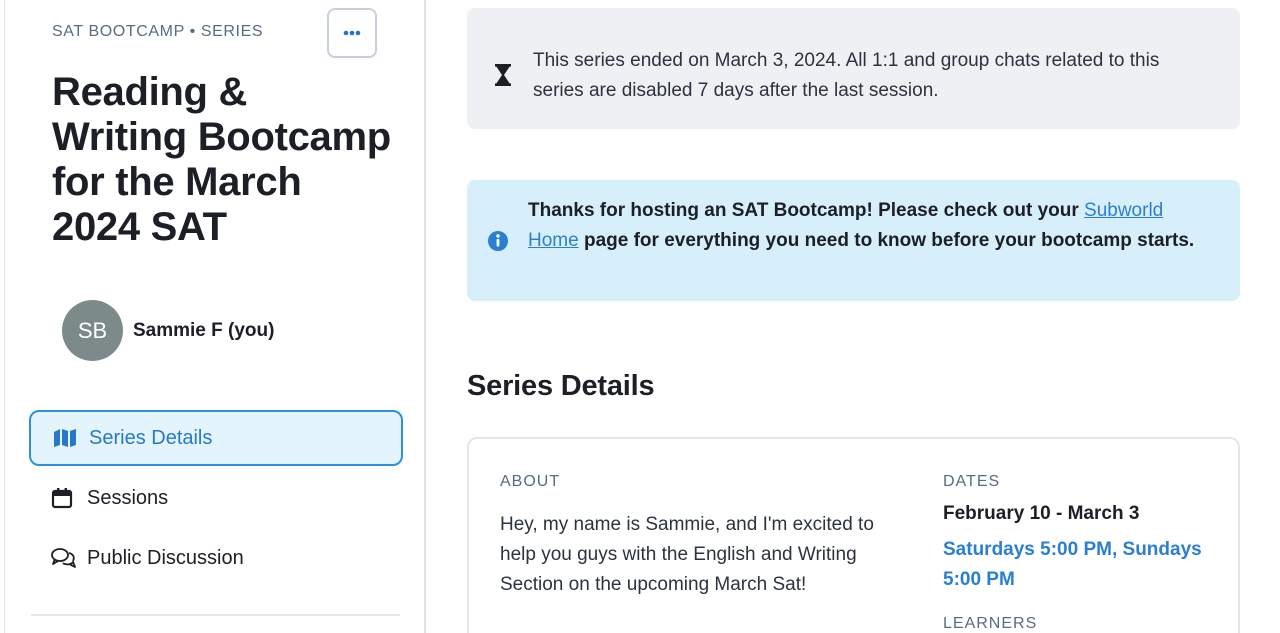 This screenshot has height=633, width=1280. What do you see at coordinates (498, 243) in the screenshot?
I see `info-icon` at bounding box center [498, 243].